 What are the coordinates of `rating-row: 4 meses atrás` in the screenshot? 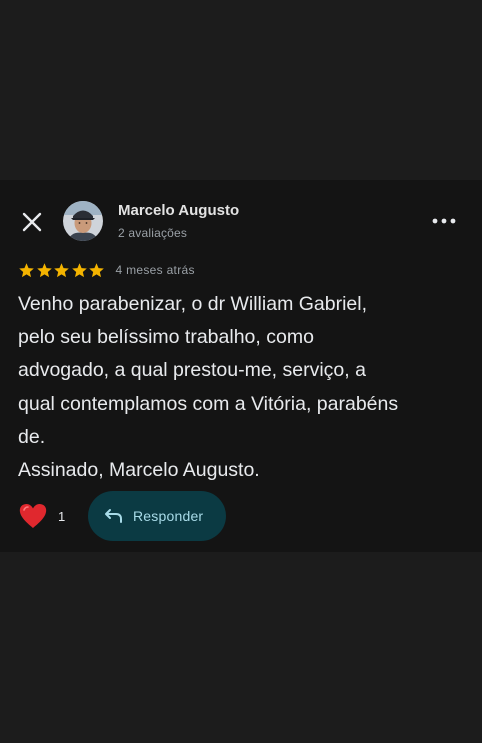 It's located at (106, 270).